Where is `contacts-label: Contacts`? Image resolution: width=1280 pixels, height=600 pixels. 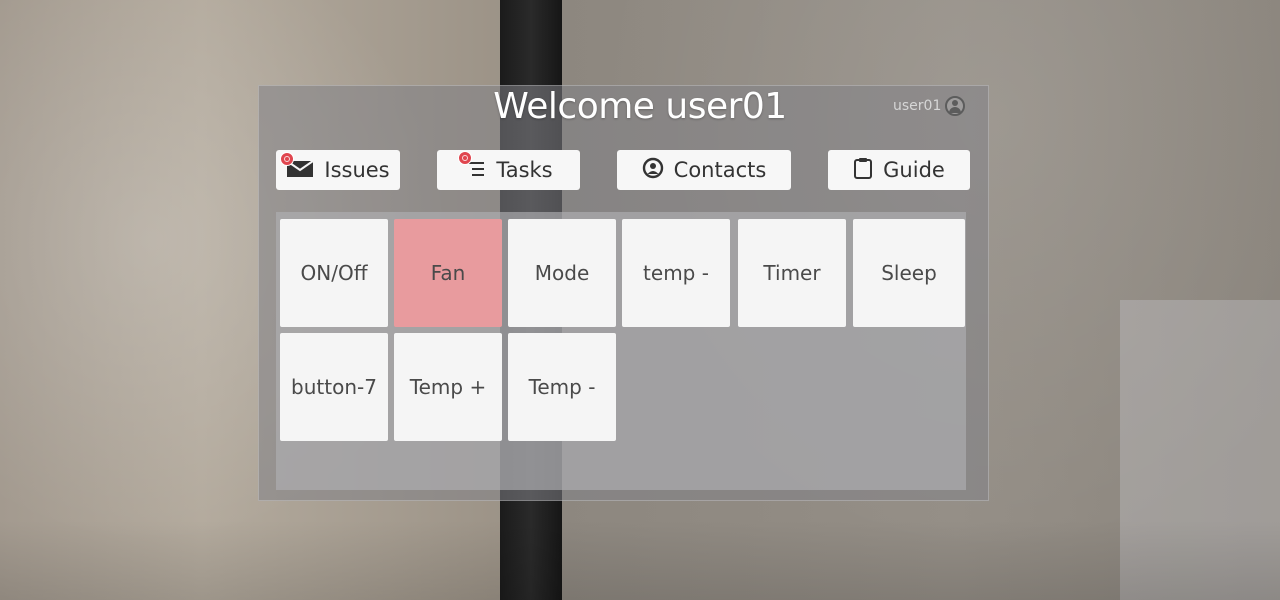
contacts-label: Contacts is located at coordinates (720, 170).